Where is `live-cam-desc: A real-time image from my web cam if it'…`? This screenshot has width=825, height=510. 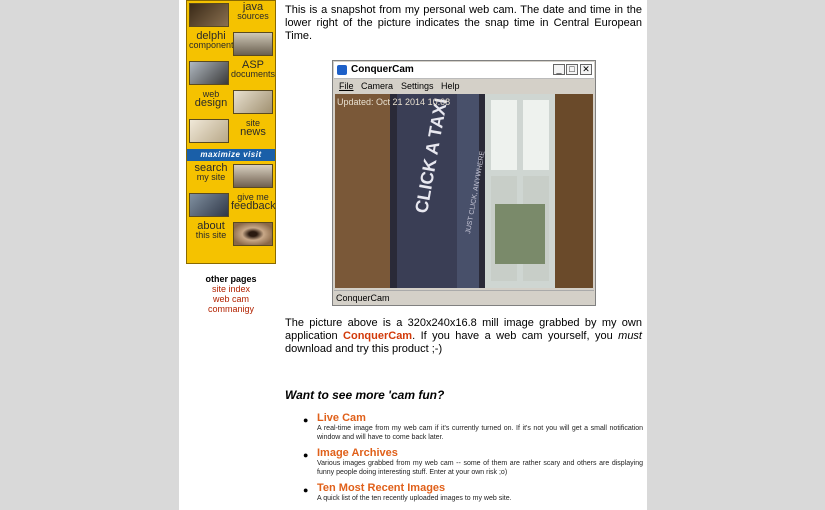 live-cam-desc: A real-time image from my web cam if it'… is located at coordinates (480, 433).